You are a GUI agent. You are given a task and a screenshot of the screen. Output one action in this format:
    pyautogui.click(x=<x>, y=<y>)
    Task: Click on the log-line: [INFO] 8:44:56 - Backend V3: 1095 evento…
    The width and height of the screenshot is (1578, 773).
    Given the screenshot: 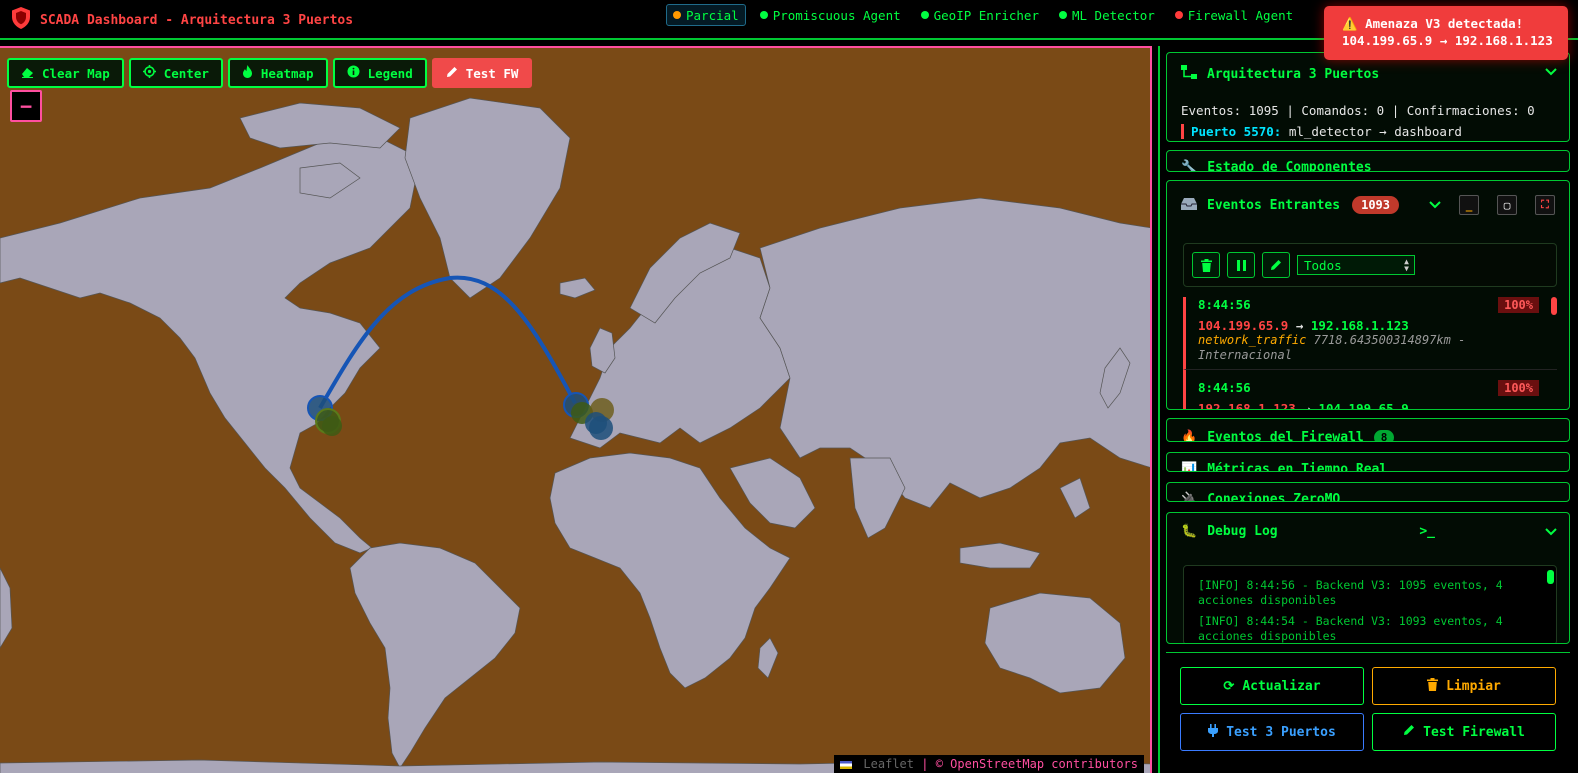 What is the action you would take?
    pyautogui.click(x=1350, y=592)
    